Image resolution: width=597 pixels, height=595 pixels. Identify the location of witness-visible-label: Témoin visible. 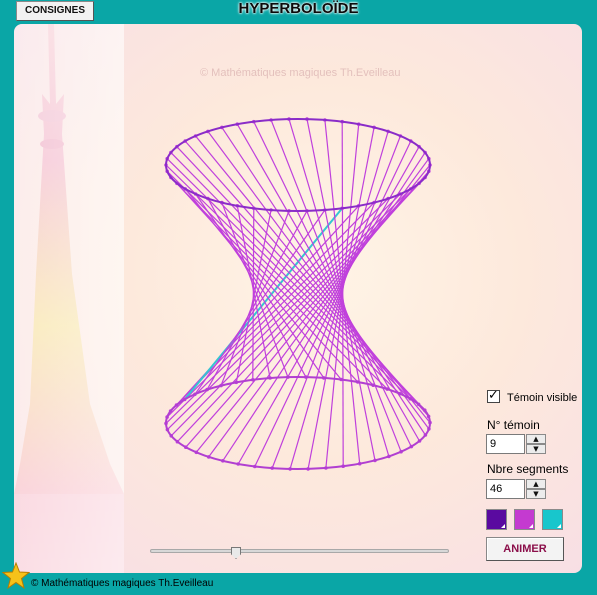
(542, 398).